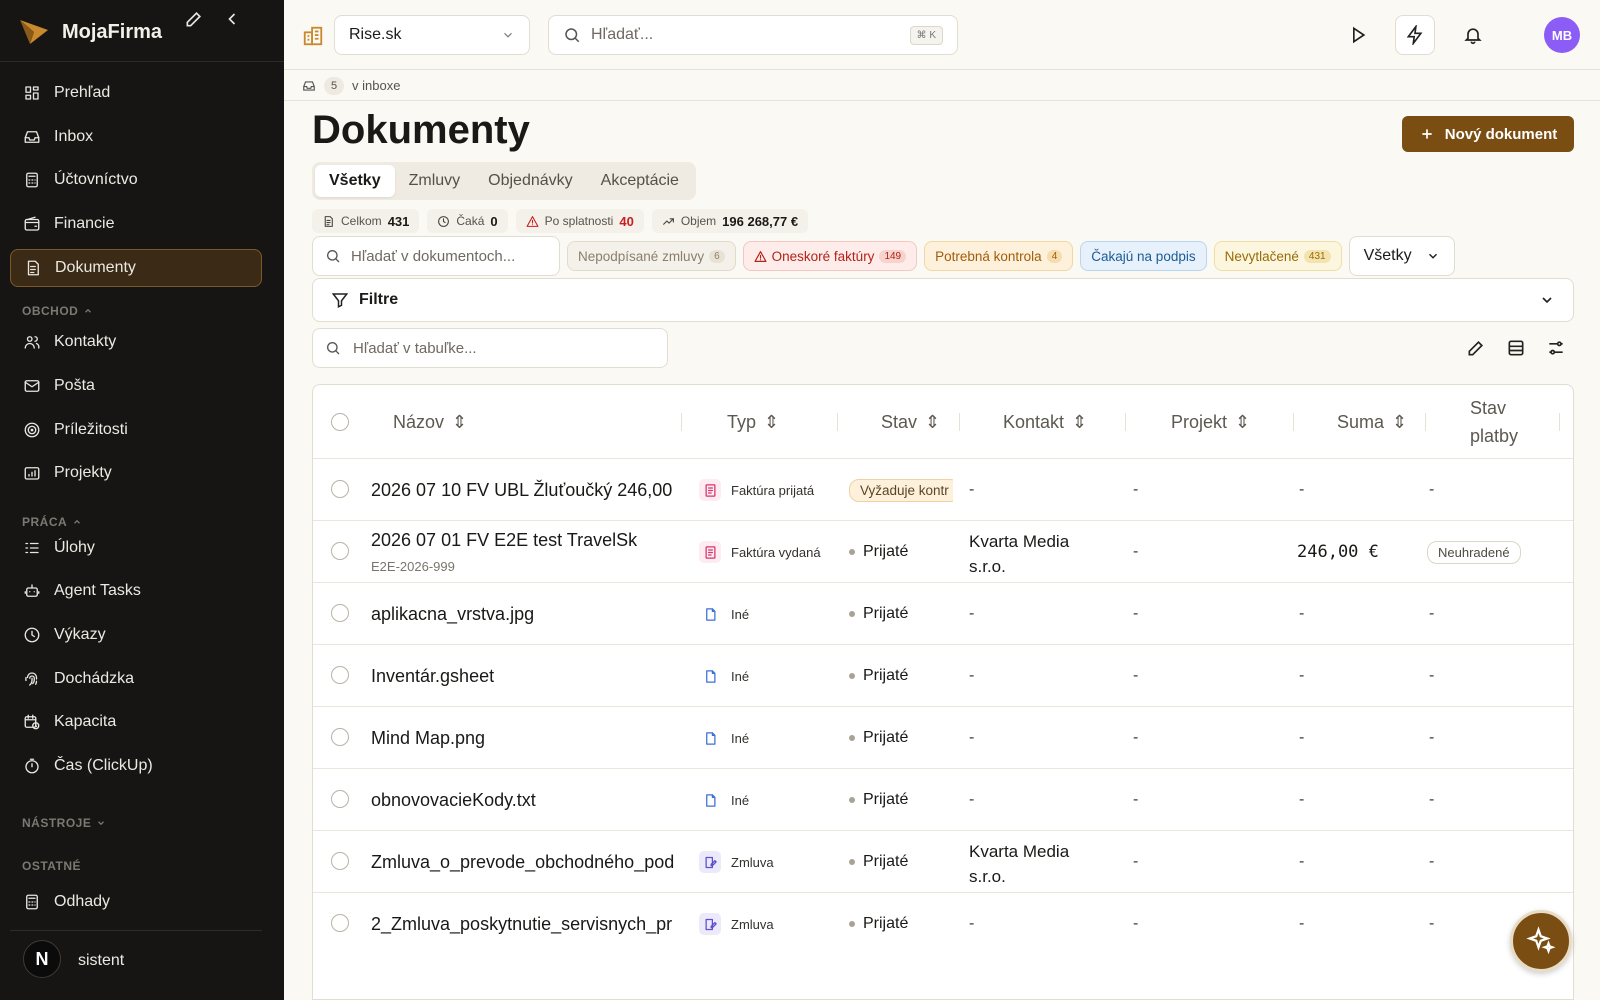  Describe the element at coordinates (355, 181) in the screenshot. I see `tab-všetky: Všetky` at that location.